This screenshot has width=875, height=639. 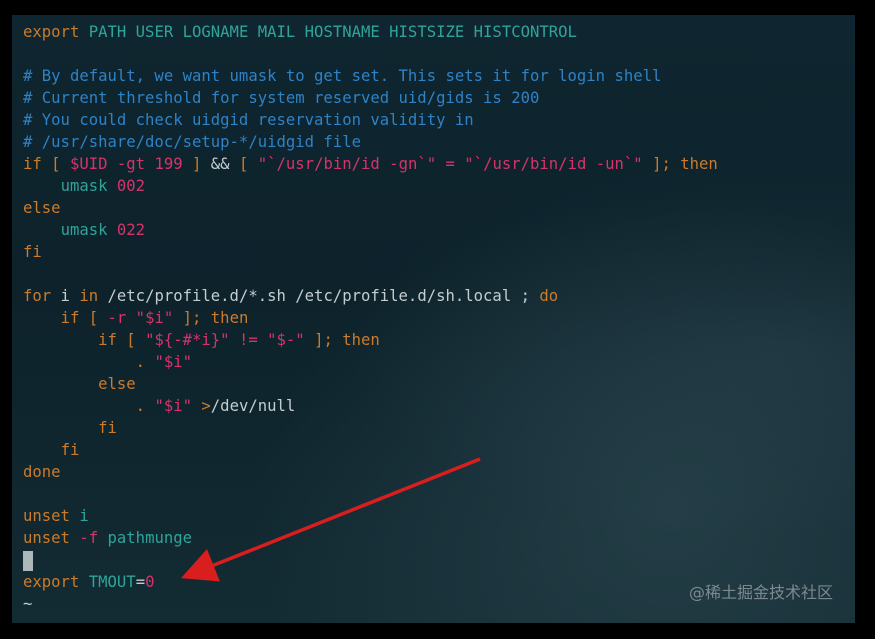 What do you see at coordinates (107, 582) in the screenshot?
I see `code-token: TMOUT` at bounding box center [107, 582].